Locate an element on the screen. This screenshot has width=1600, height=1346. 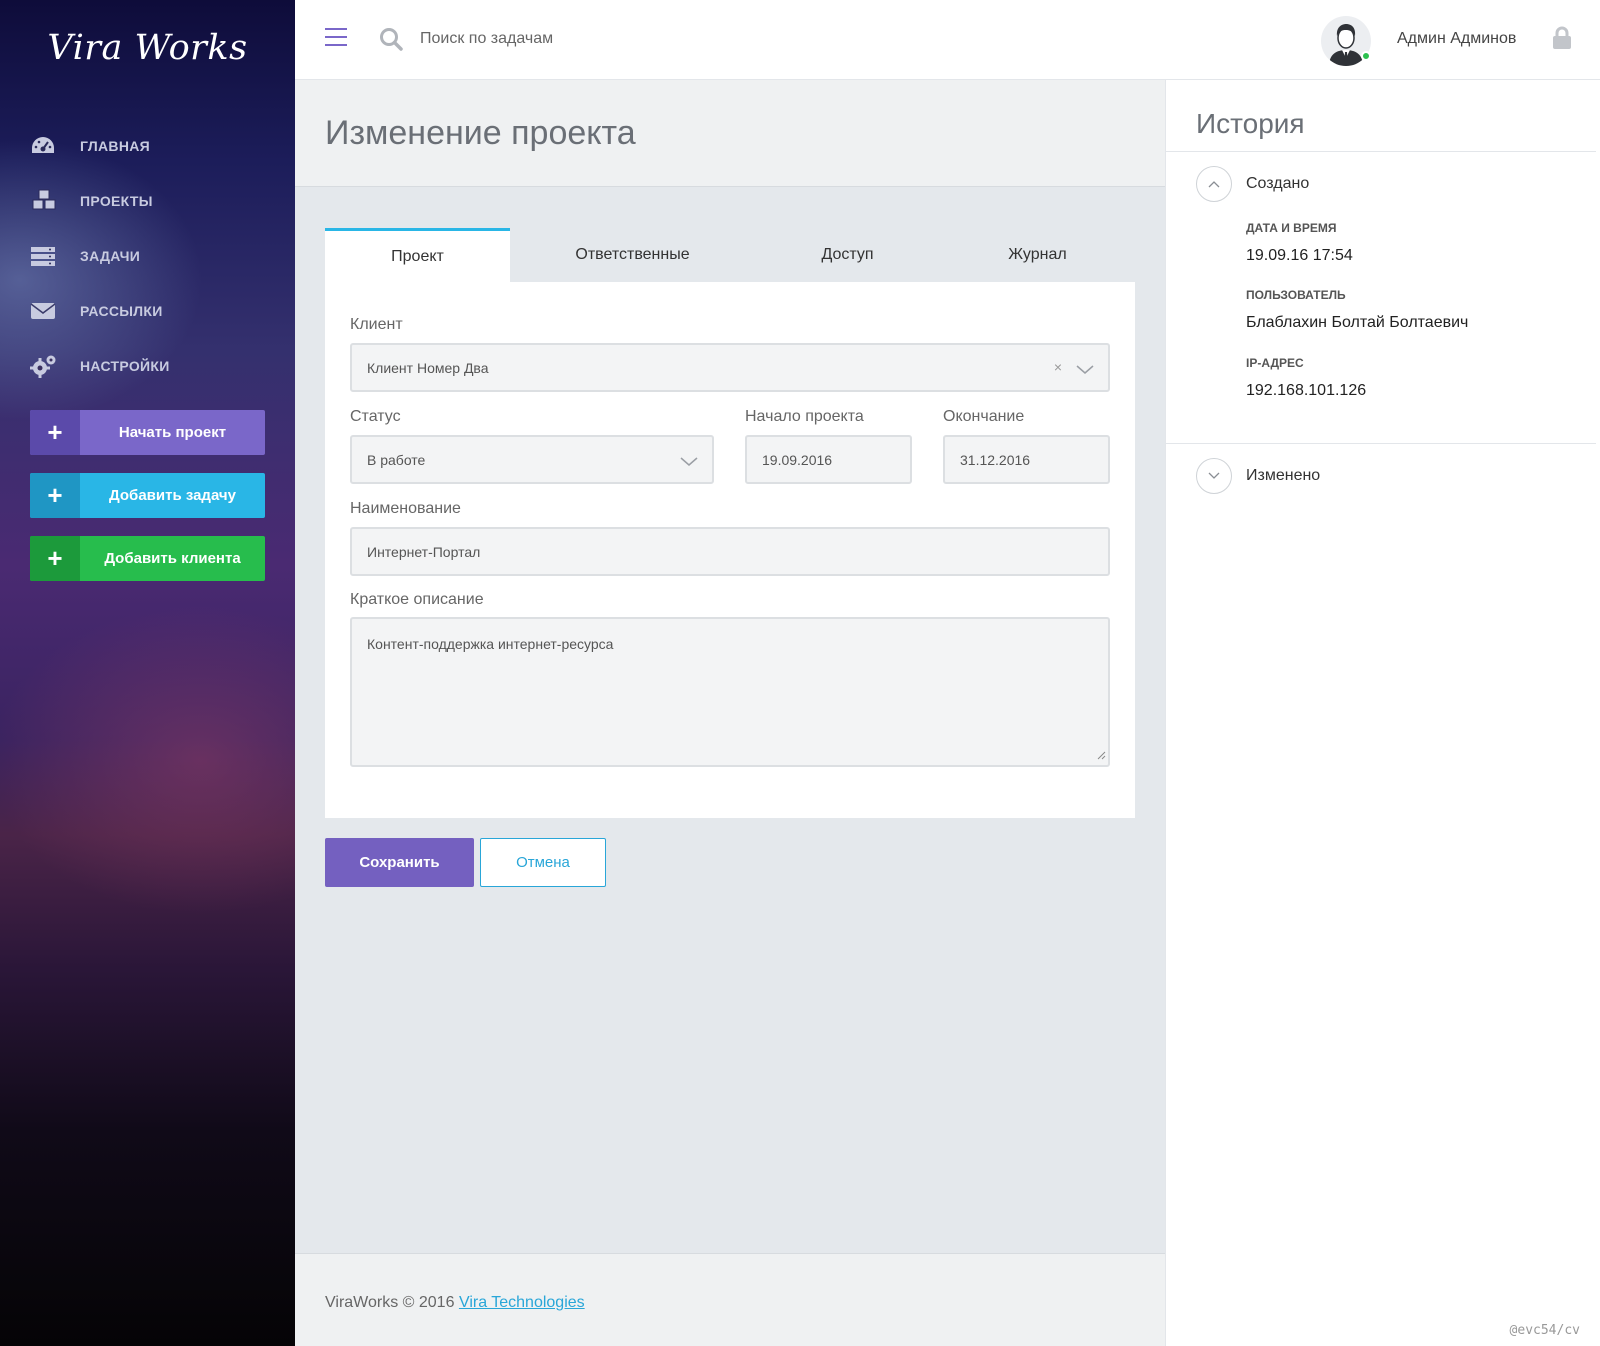
history-changed-heading: Изменено is located at coordinates (1283, 476).